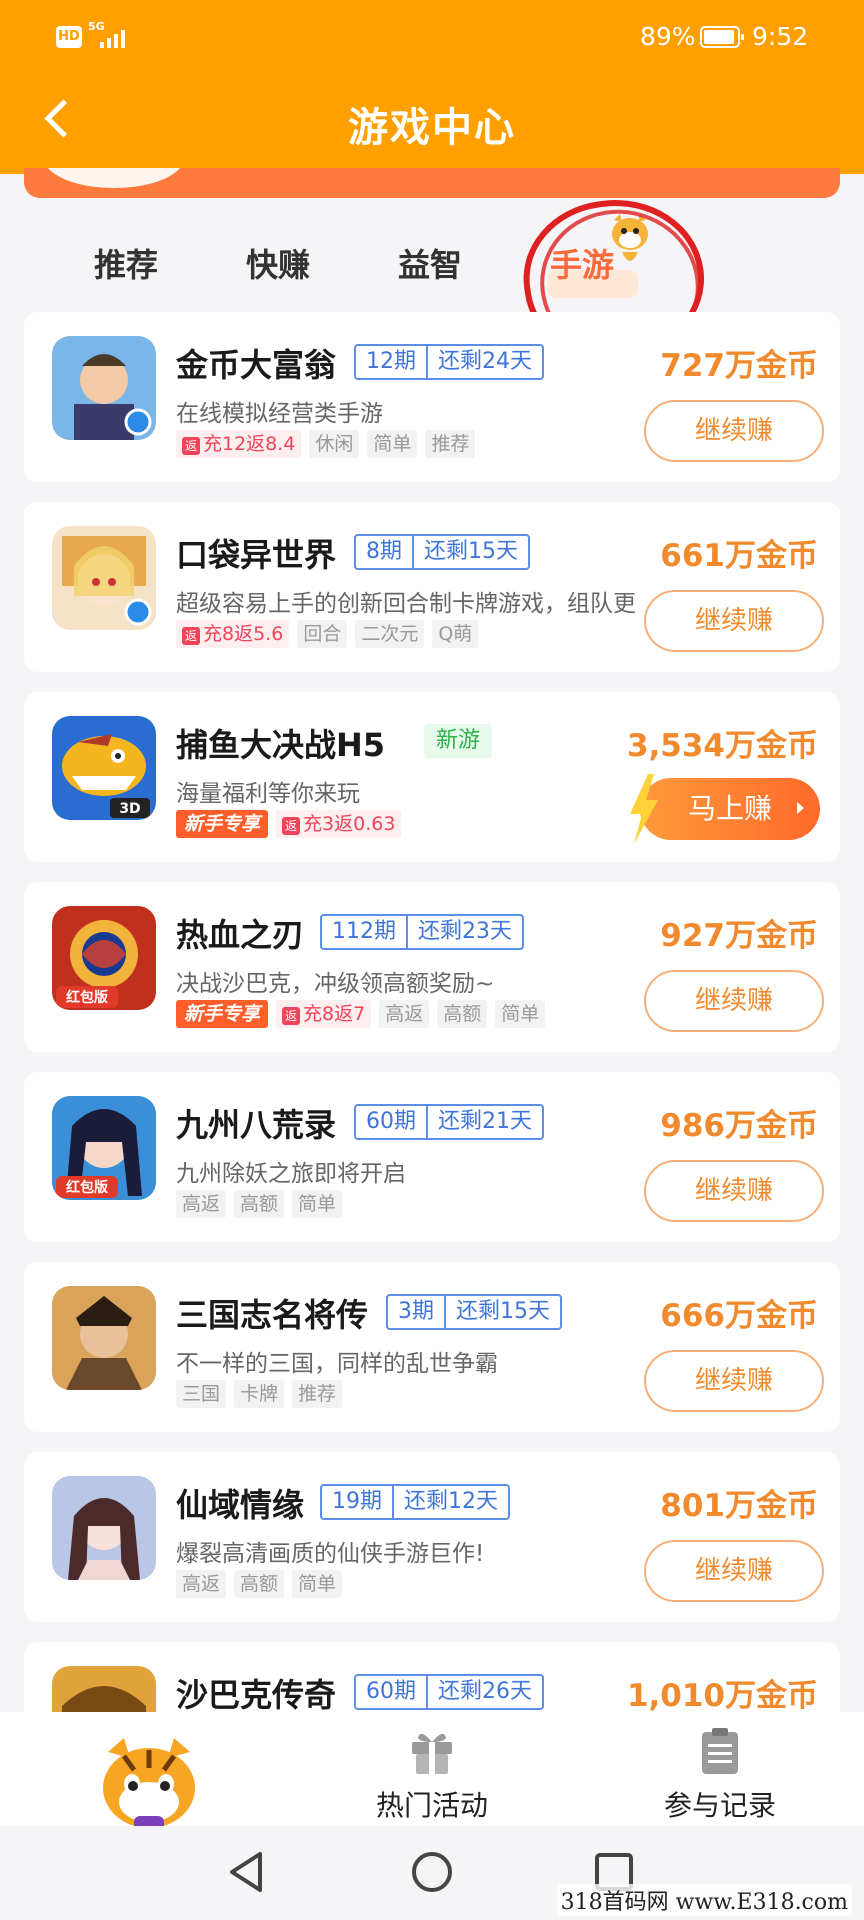  I want to click on tab-recommend: 推荐, so click(126, 263).